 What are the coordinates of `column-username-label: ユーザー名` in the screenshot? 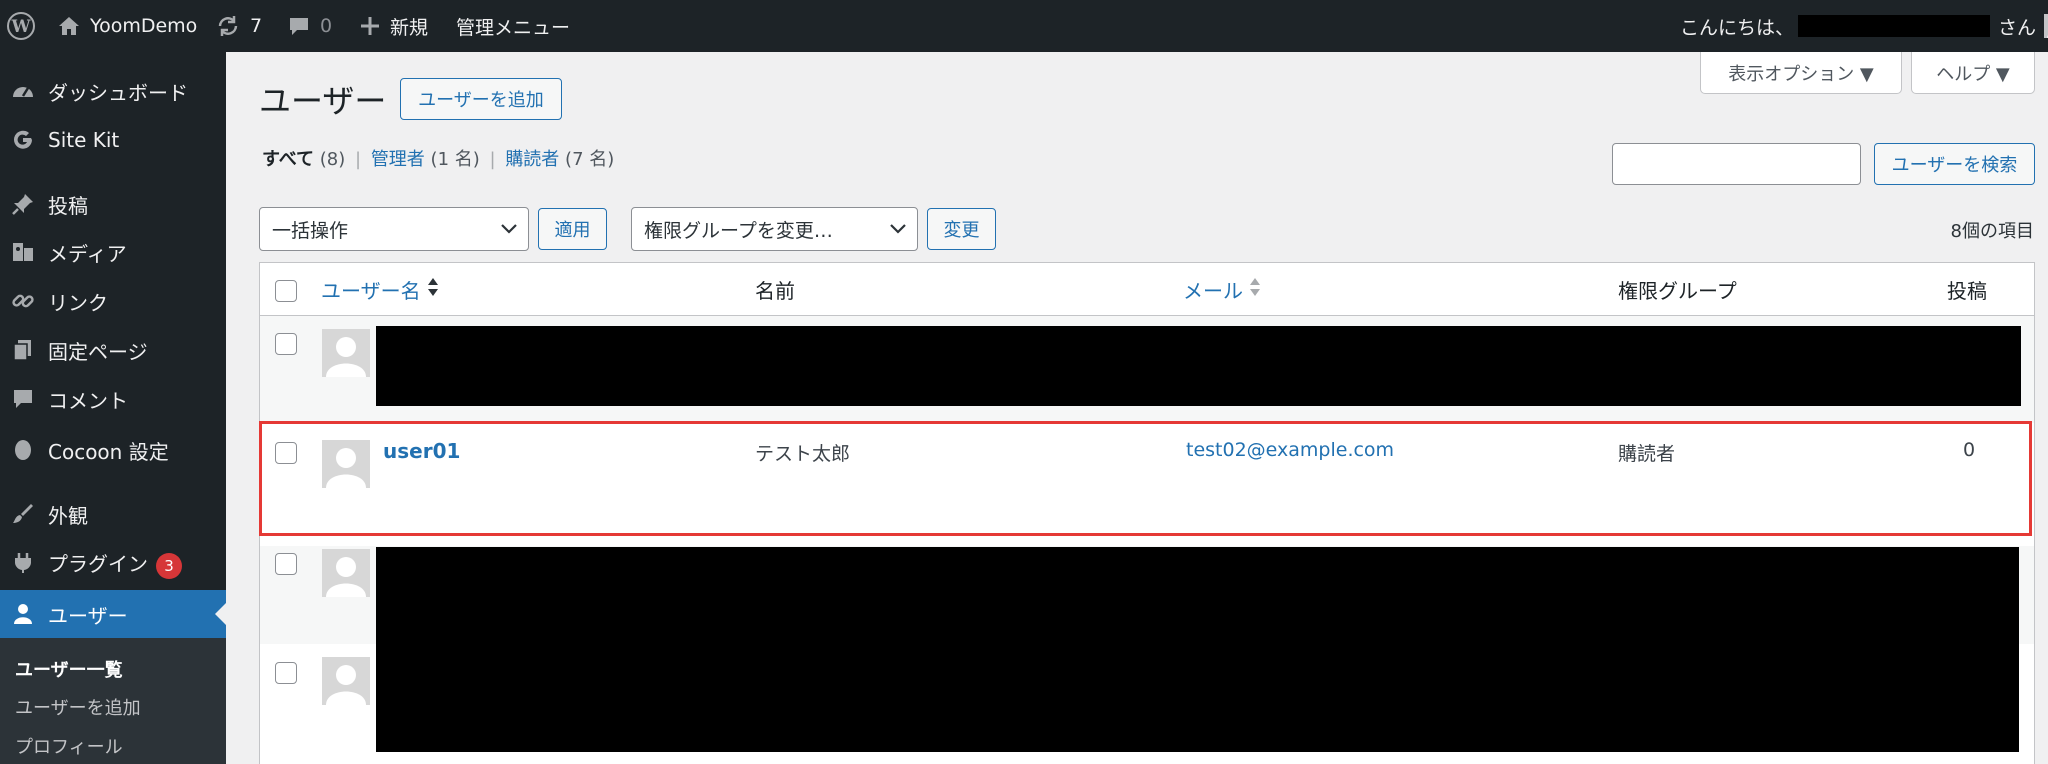 It's located at (371, 290).